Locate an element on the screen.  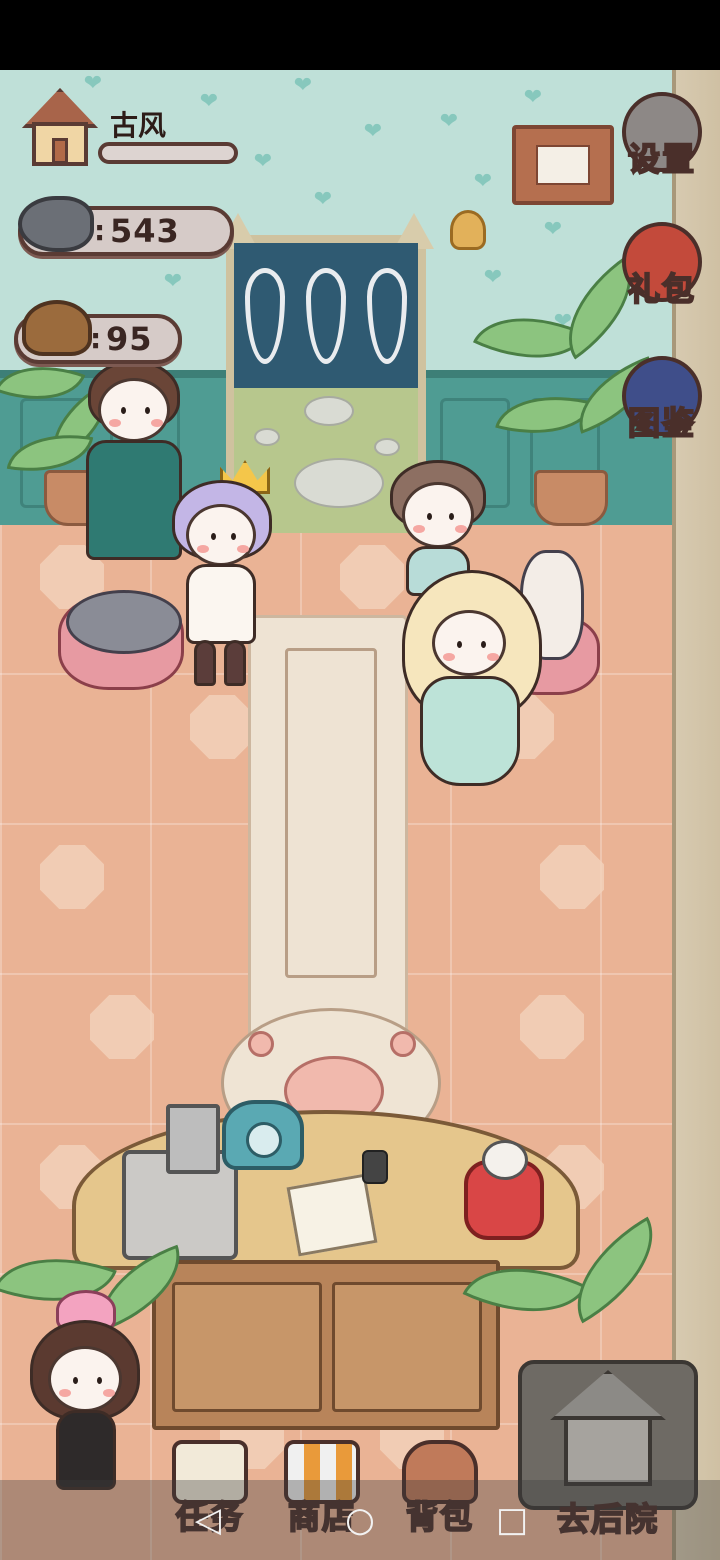
guest-lolita-girl is located at coordinates (472, 690).